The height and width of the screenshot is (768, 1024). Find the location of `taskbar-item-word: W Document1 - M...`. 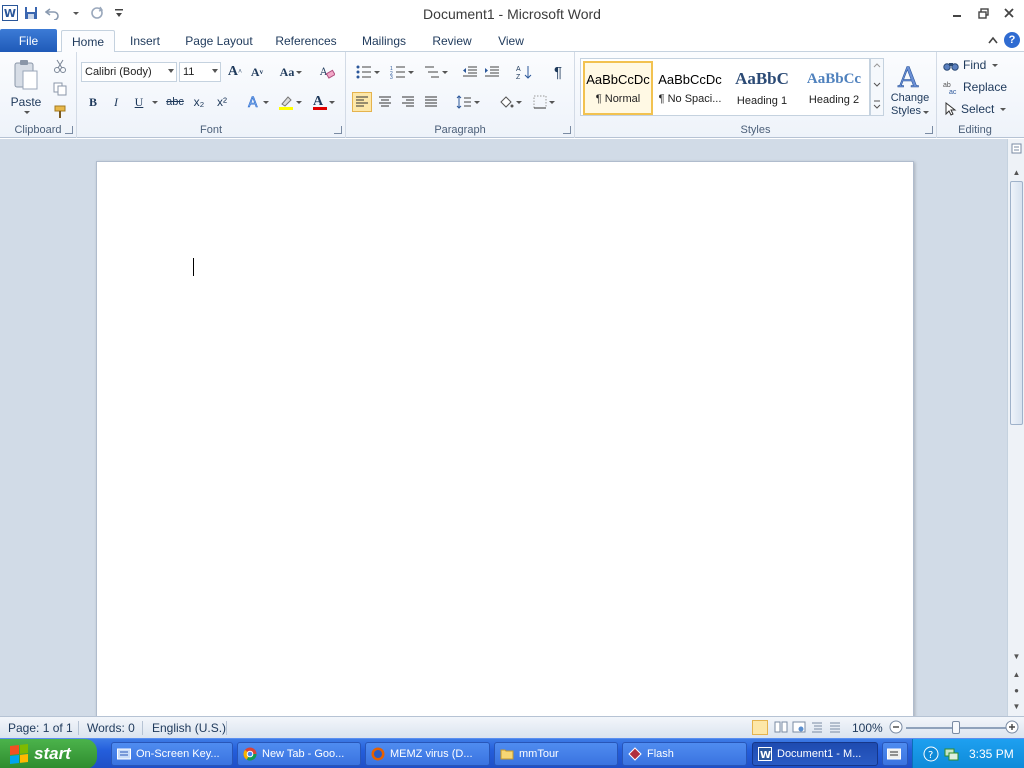

taskbar-item-word: W Document1 - M... is located at coordinates (815, 754).